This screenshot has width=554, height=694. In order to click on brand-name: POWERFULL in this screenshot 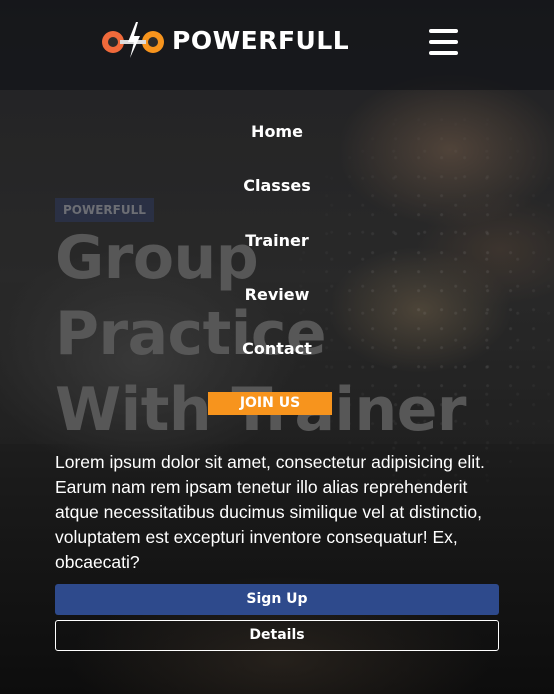, I will do `click(261, 40)`.